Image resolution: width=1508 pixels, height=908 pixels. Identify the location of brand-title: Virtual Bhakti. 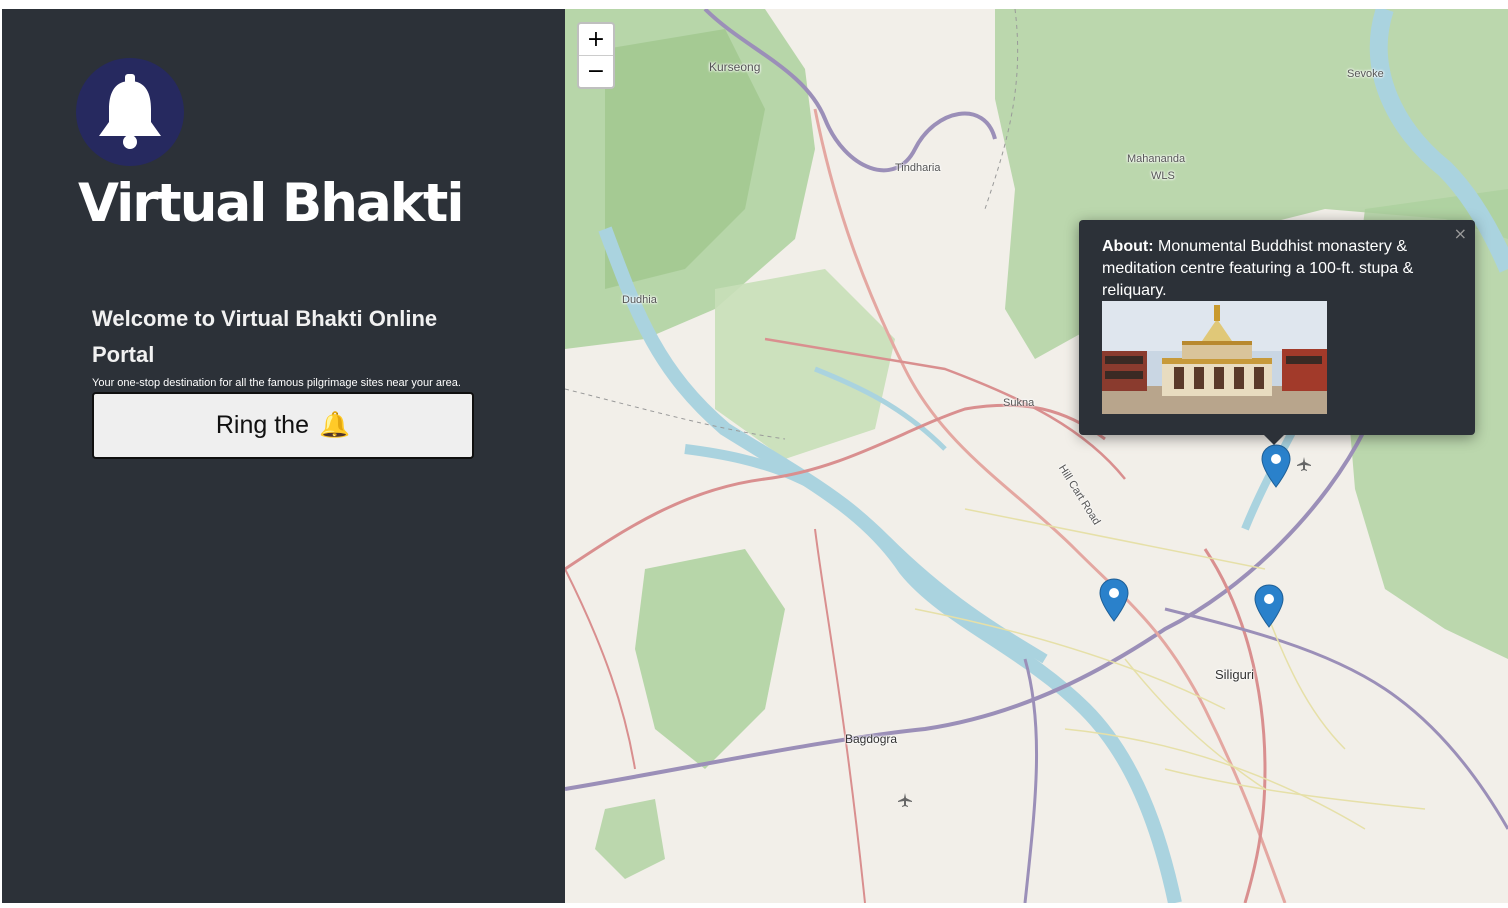
(271, 203).